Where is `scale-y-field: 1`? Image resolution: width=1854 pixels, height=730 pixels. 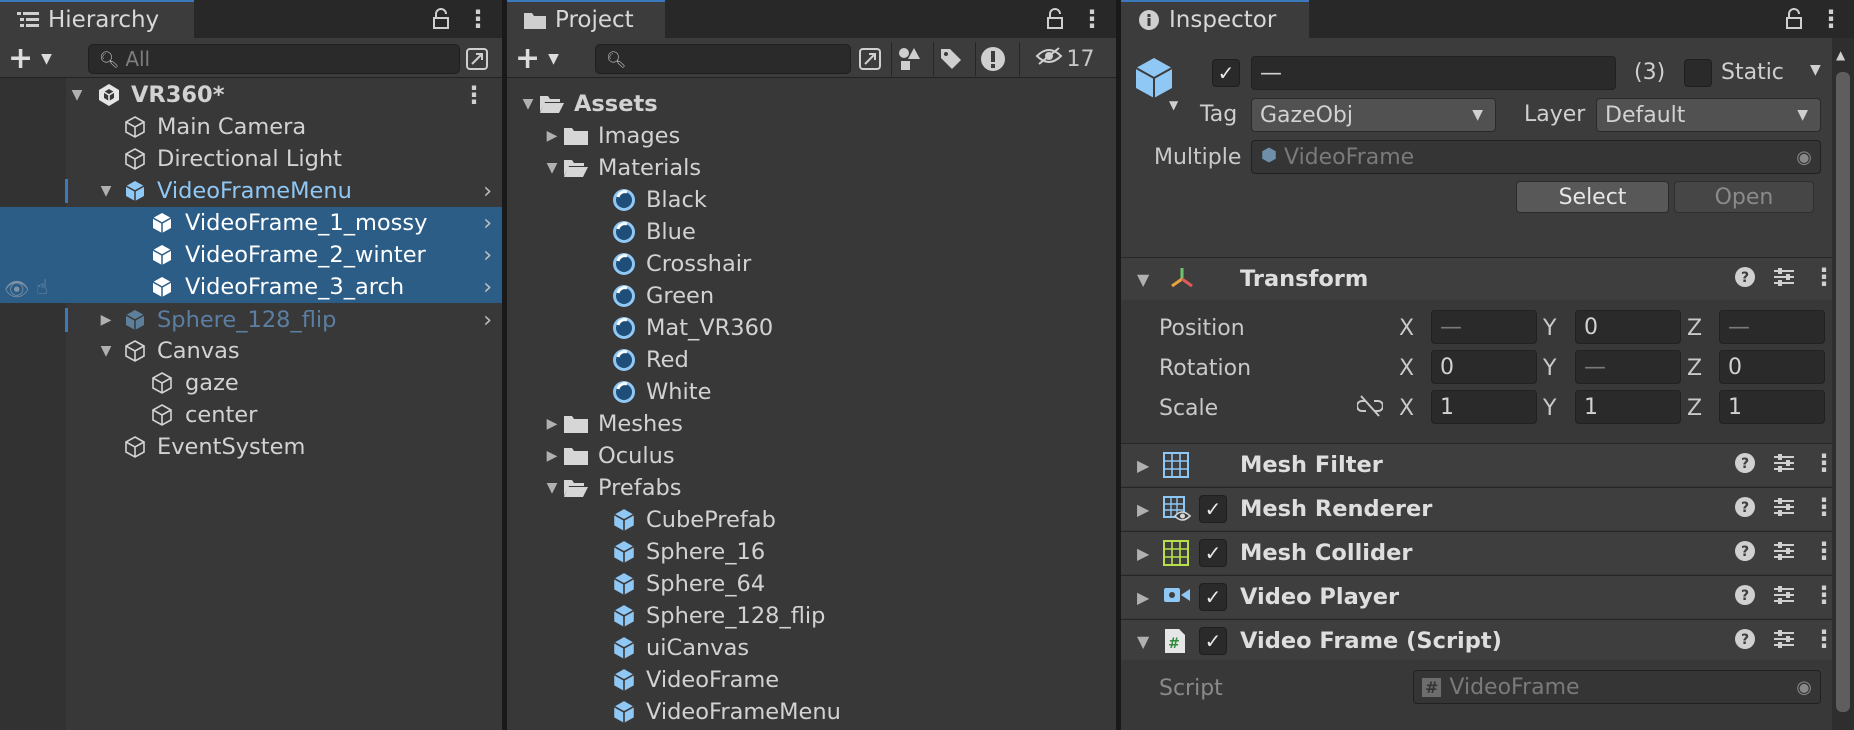 scale-y-field: 1 is located at coordinates (1628, 407).